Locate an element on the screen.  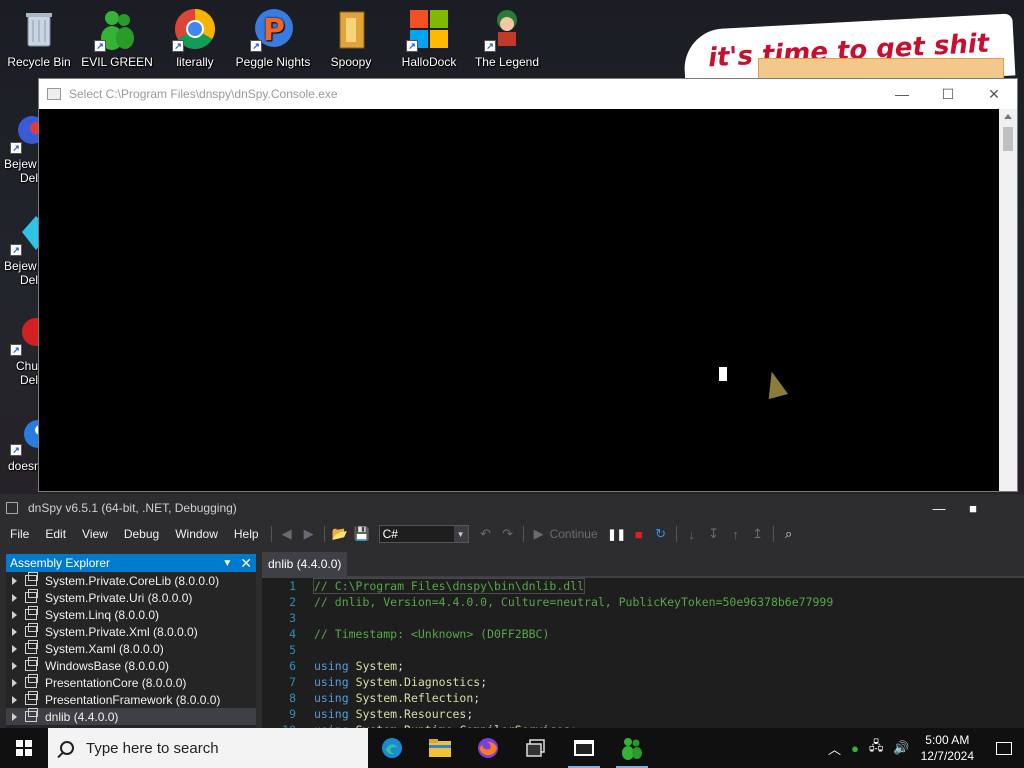
panel-dropdown-icon: ▼ is located at coordinates (227, 563).